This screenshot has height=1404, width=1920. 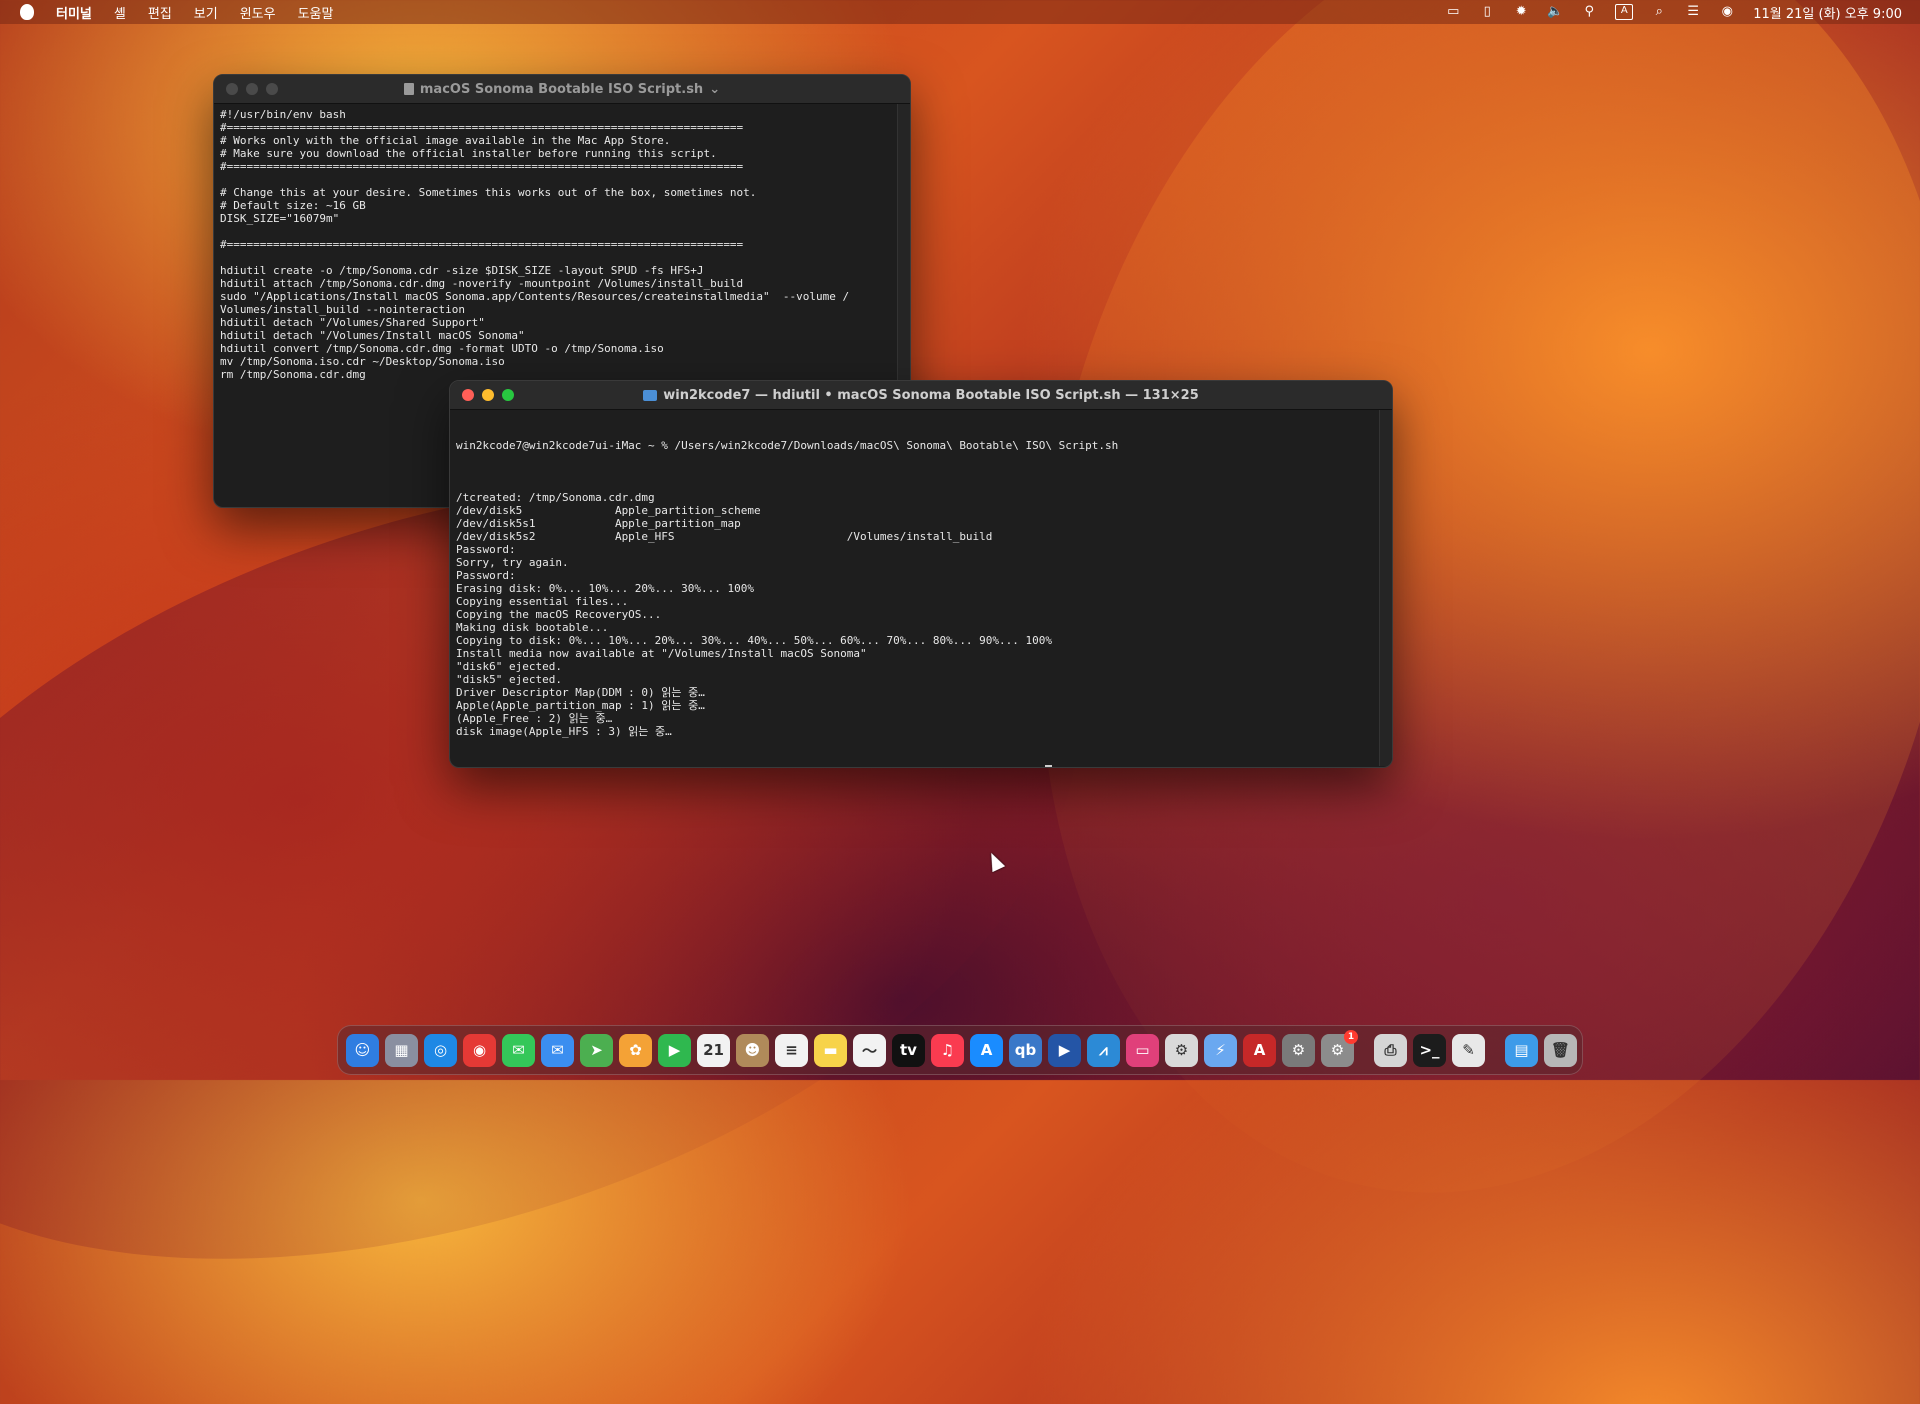 What do you see at coordinates (1727, 12) in the screenshot?
I see `siri-icon: ◉` at bounding box center [1727, 12].